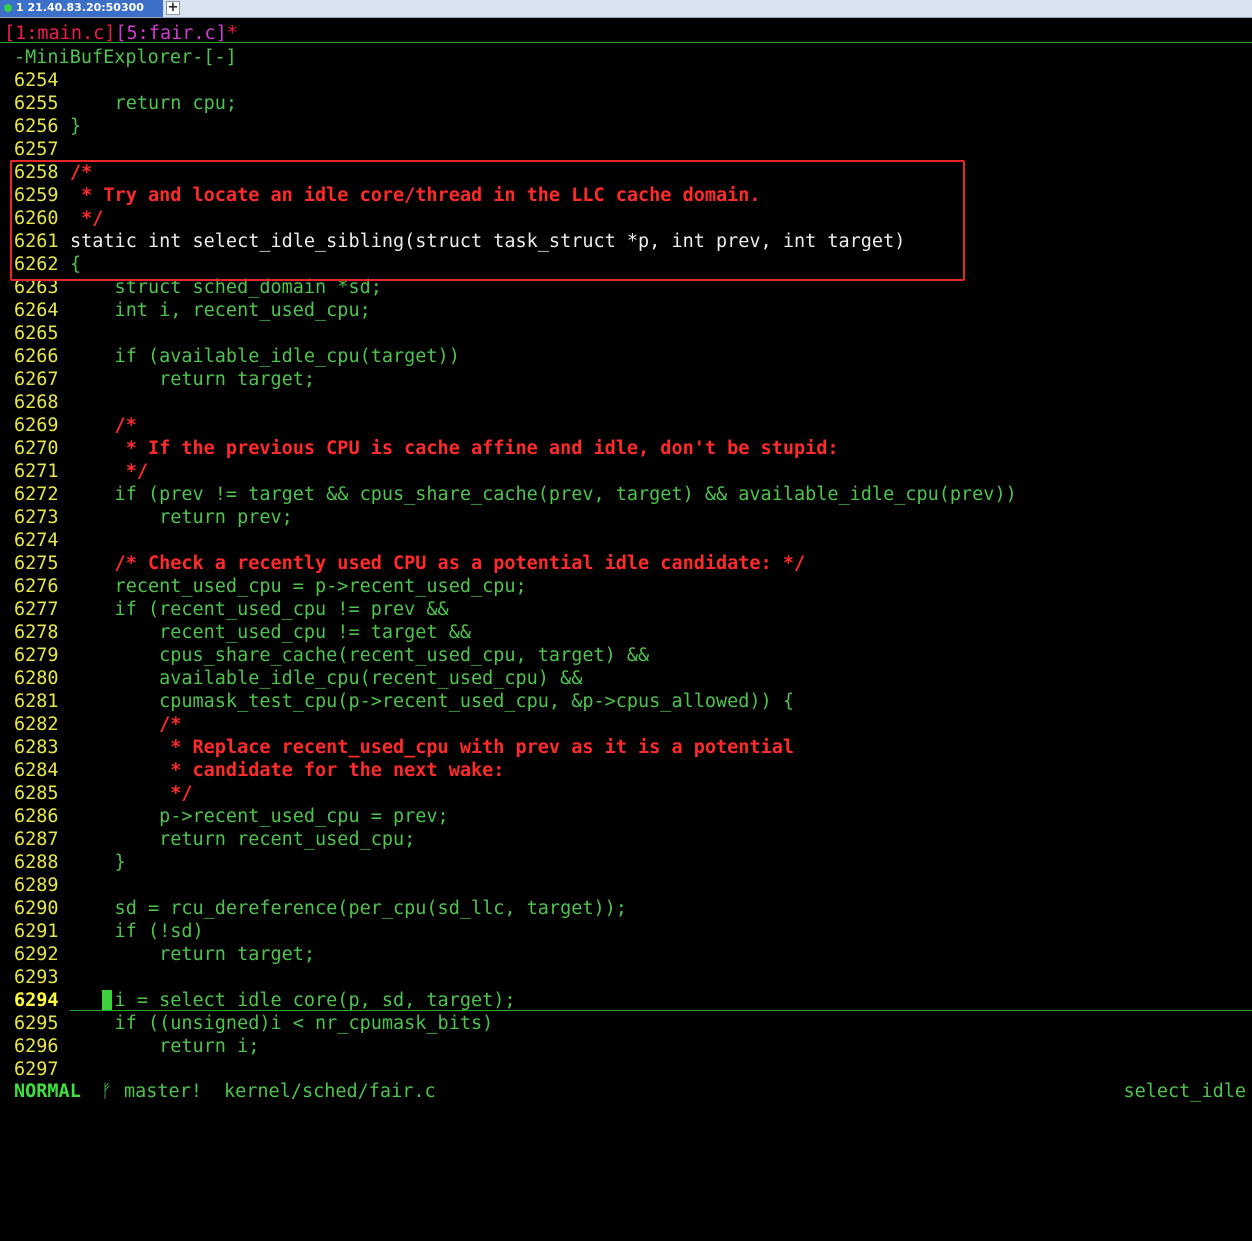 Image resolution: width=1252 pixels, height=1241 pixels. Describe the element at coordinates (36, 563) in the screenshot. I see `line-number: 6275` at that location.